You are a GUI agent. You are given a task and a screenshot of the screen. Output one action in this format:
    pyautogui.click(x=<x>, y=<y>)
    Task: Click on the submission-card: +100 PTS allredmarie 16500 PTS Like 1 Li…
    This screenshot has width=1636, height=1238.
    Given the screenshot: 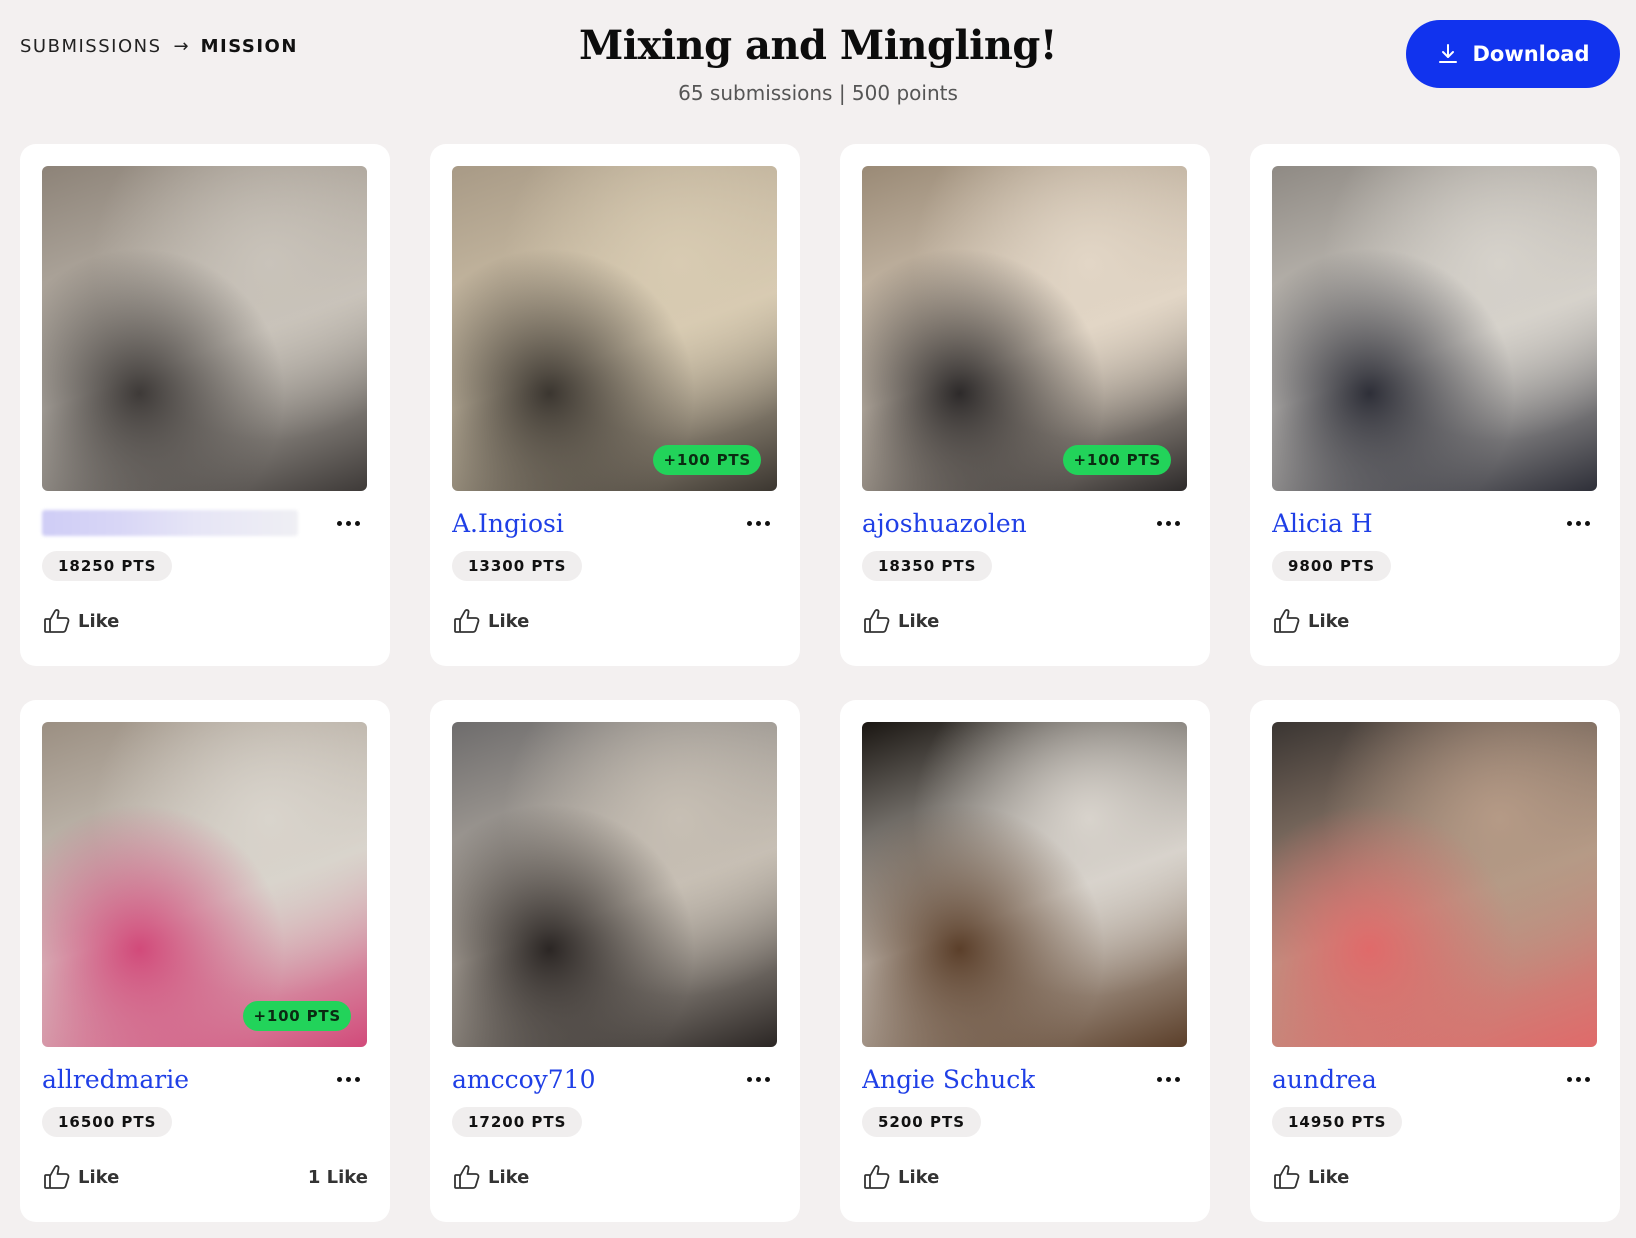 What is the action you would take?
    pyautogui.click(x=205, y=961)
    